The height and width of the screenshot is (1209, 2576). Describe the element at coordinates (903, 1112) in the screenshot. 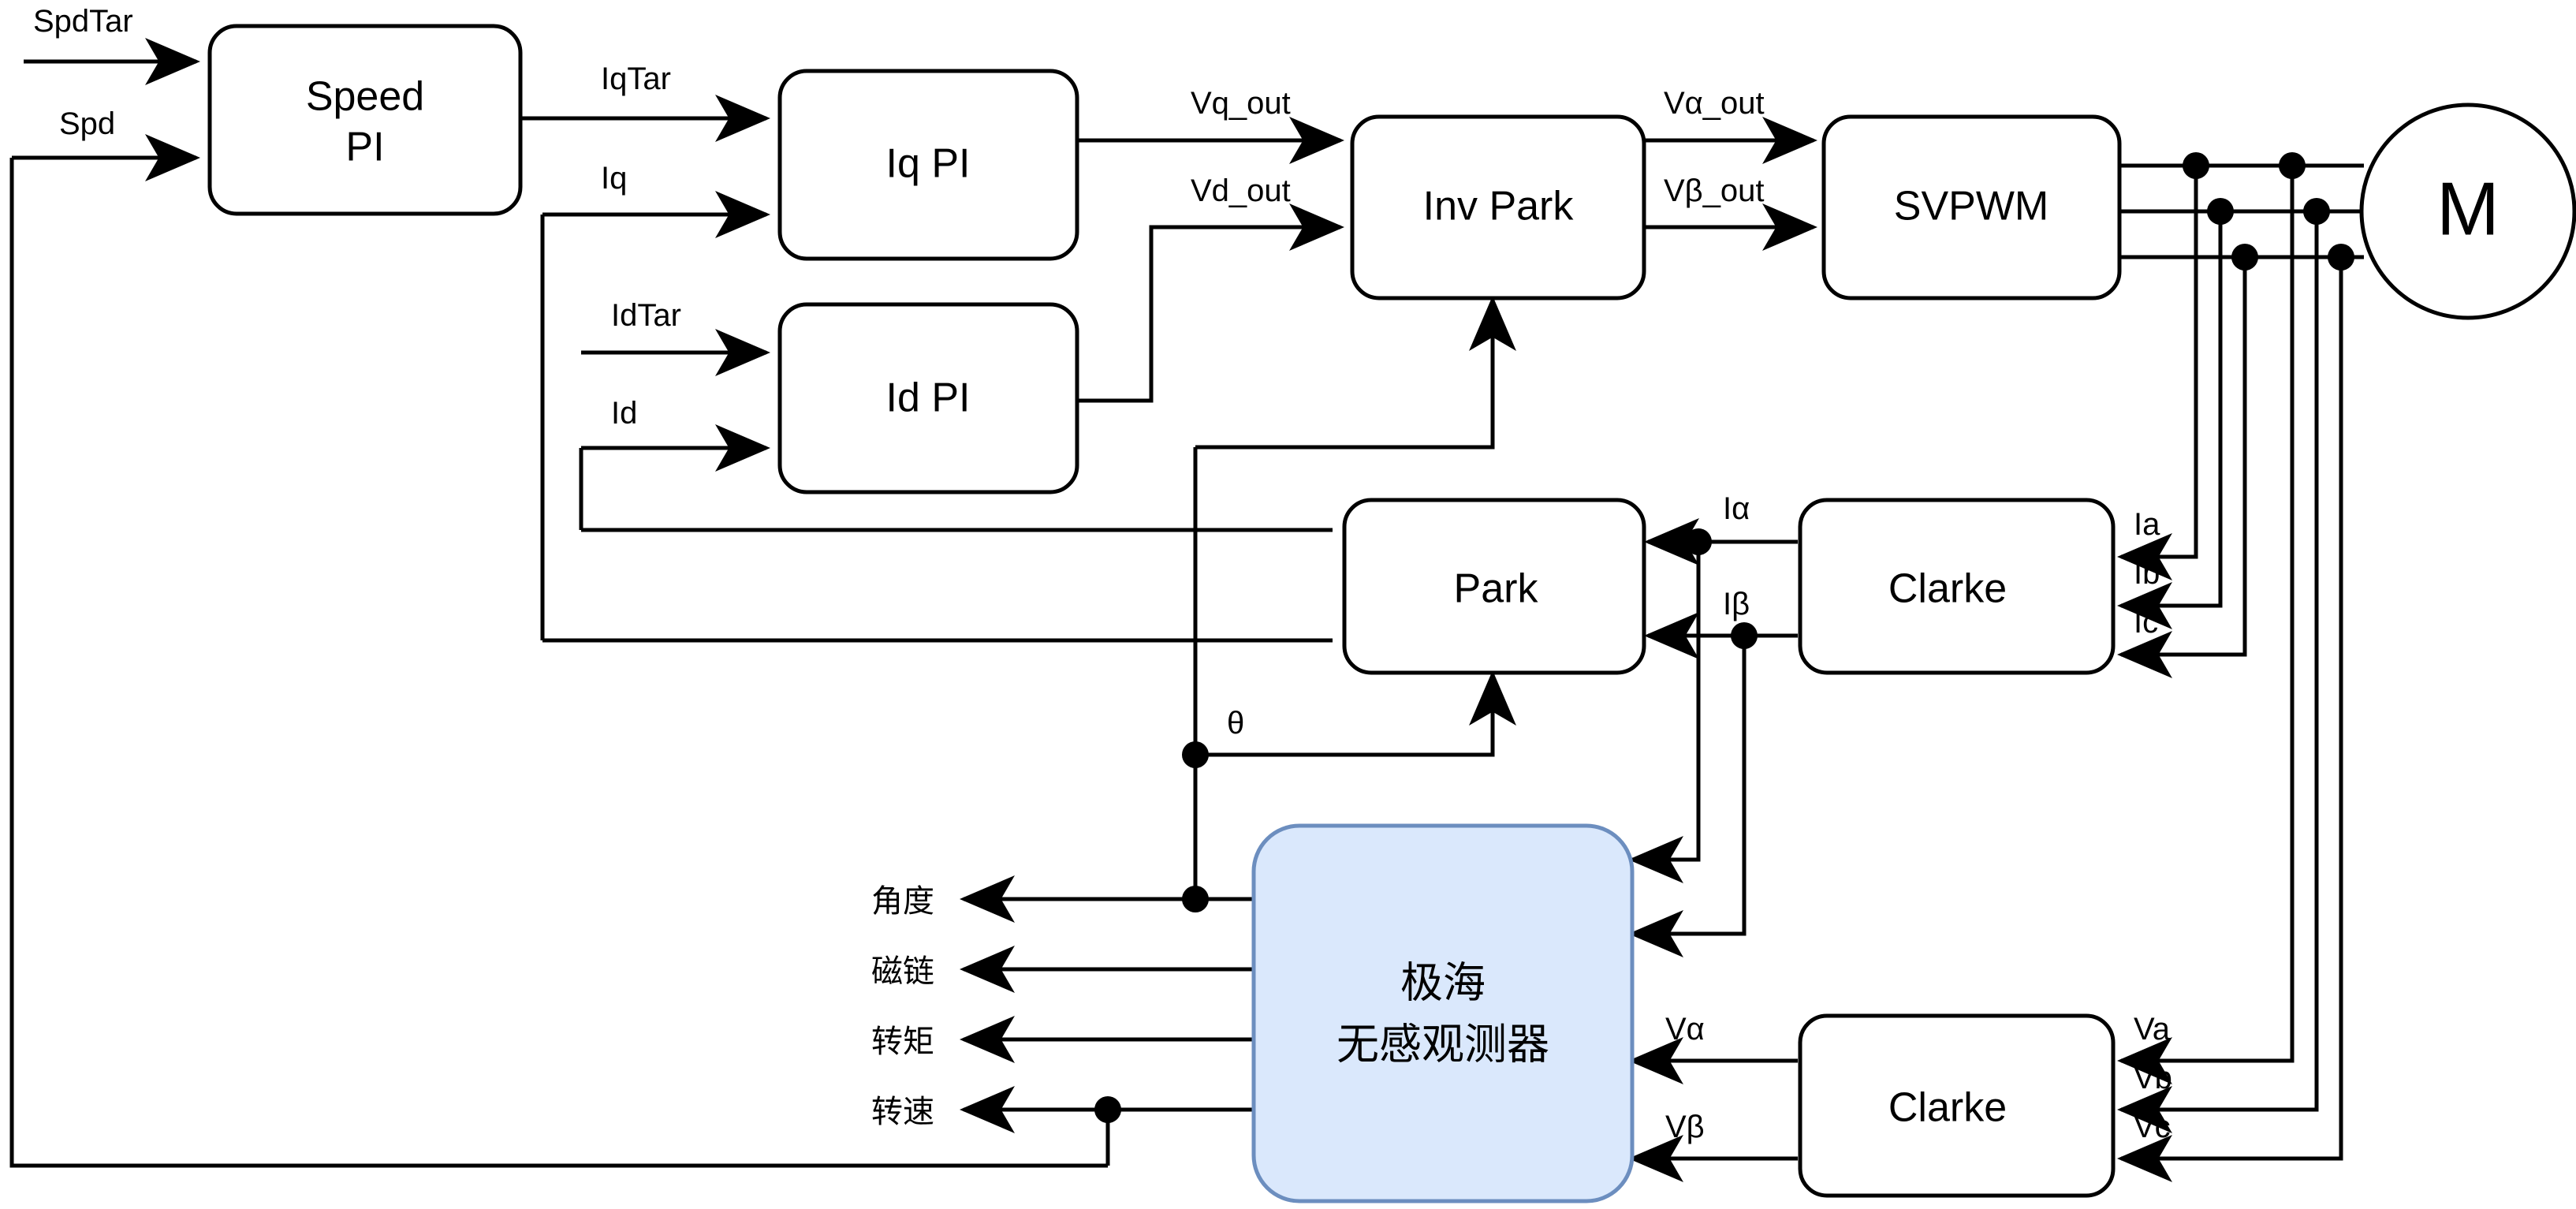

I see `label-output-speed: 转速` at that location.